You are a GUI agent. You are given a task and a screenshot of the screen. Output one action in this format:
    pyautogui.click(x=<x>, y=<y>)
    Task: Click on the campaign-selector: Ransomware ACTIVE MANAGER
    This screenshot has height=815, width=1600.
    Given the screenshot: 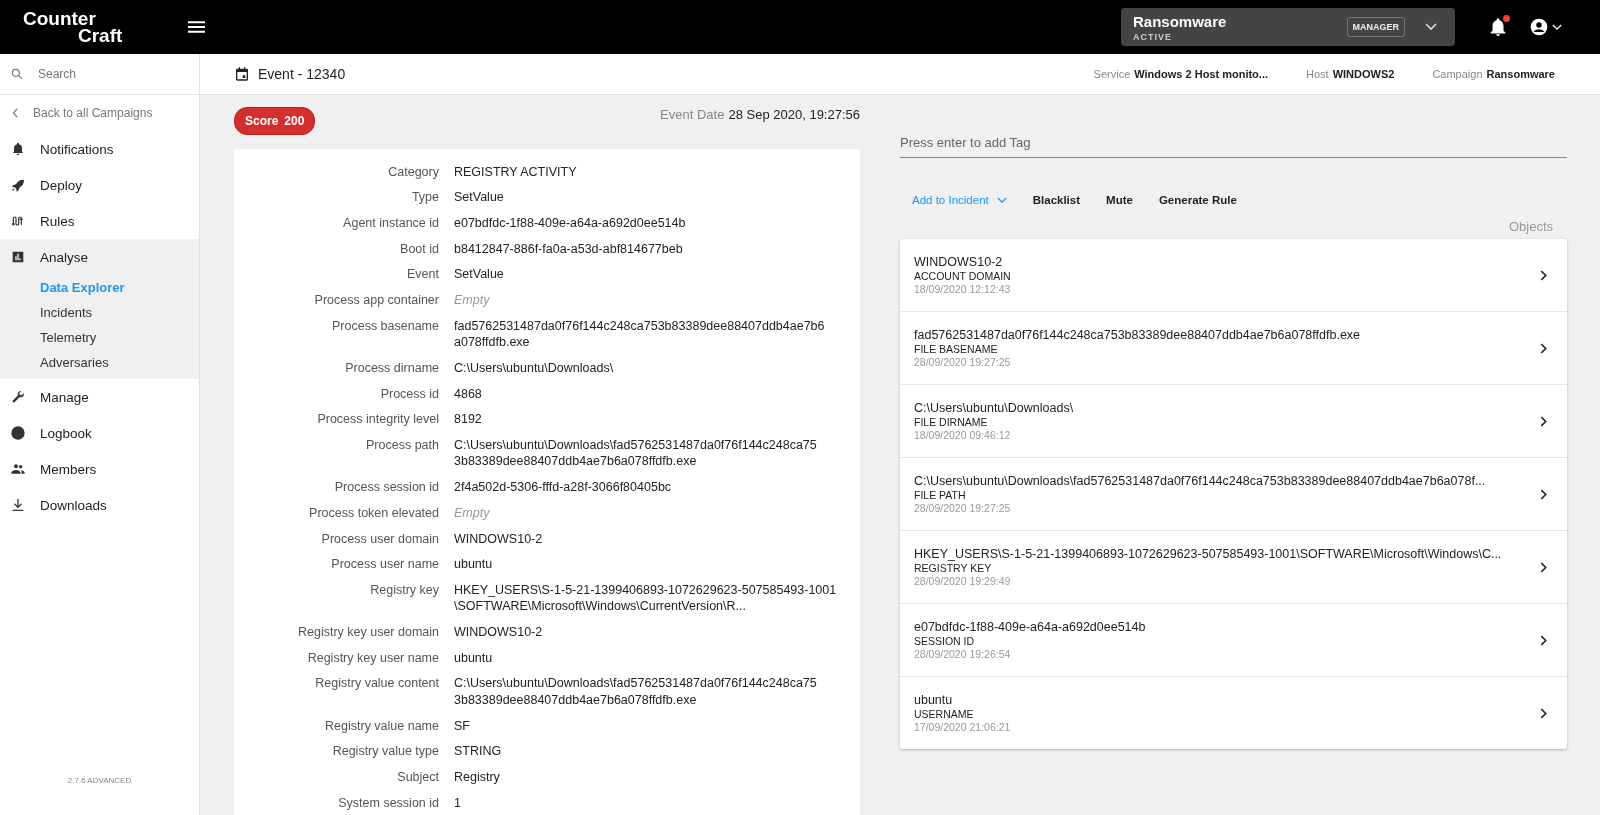 What is the action you would take?
    pyautogui.click(x=1288, y=27)
    